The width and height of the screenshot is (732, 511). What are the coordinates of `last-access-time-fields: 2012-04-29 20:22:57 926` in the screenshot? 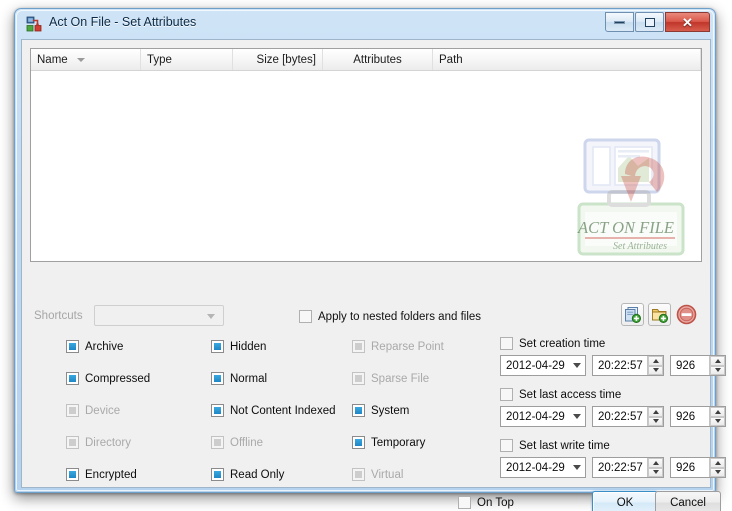 It's located at (613, 416).